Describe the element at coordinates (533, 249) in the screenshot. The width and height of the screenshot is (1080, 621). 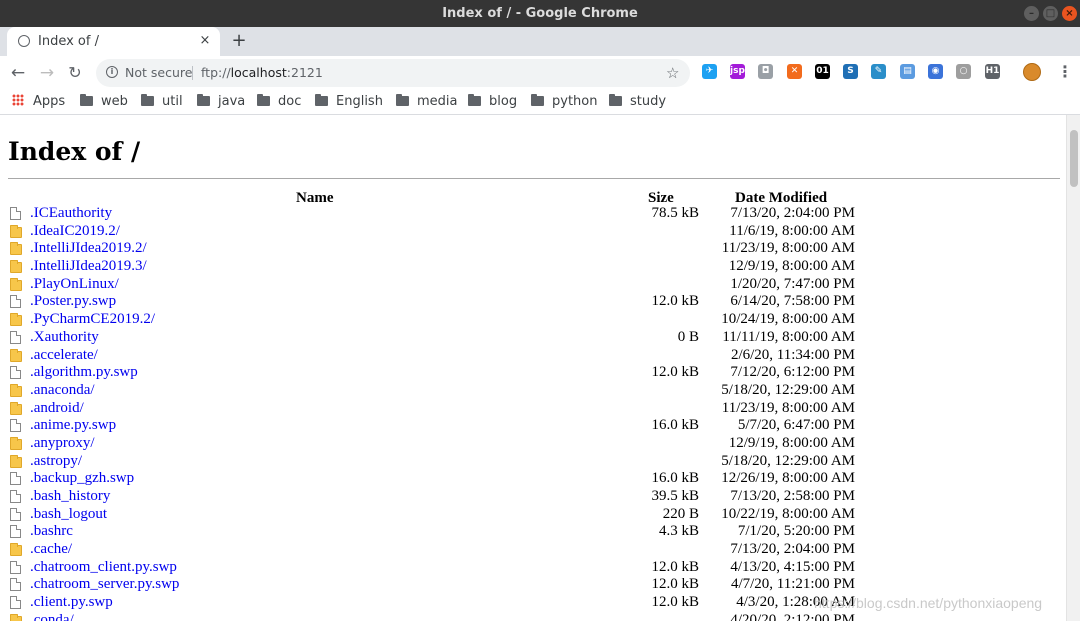
I see `table-row: .IntelliJIdea2019.2/11/23/19, 8:00:00 AM` at that location.